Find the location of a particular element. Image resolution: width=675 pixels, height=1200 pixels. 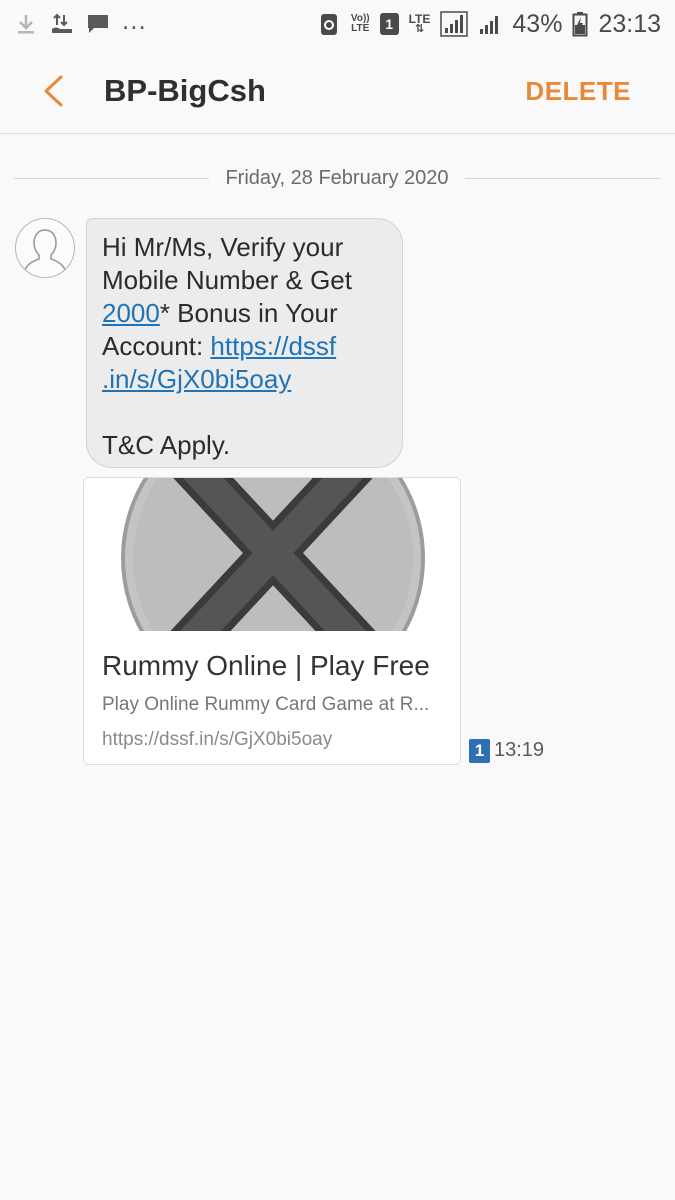

broken-image-x-icon is located at coordinates (290, 554).